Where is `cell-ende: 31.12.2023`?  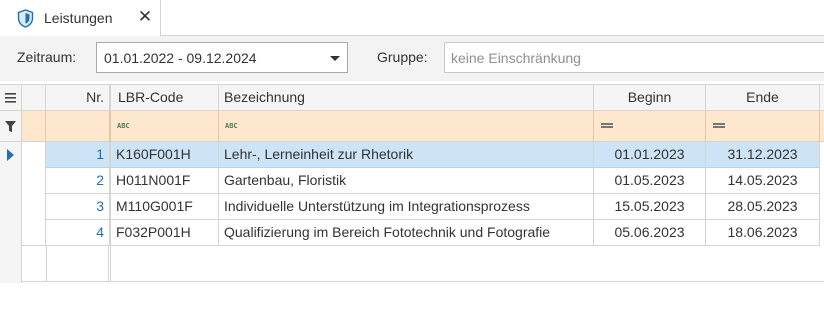 cell-ende: 31.12.2023 is located at coordinates (763, 155).